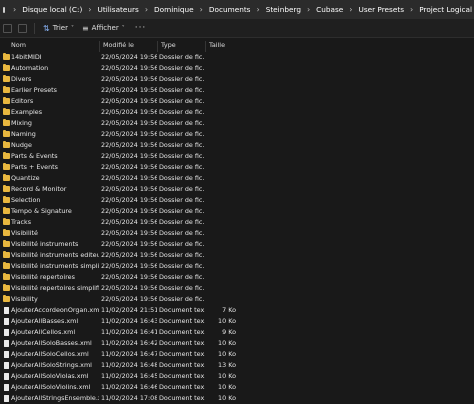 This screenshot has width=474, height=404. Describe the element at coordinates (51, 365) in the screenshot. I see `file-name: AjouterAllSoloStrings.xml` at that location.